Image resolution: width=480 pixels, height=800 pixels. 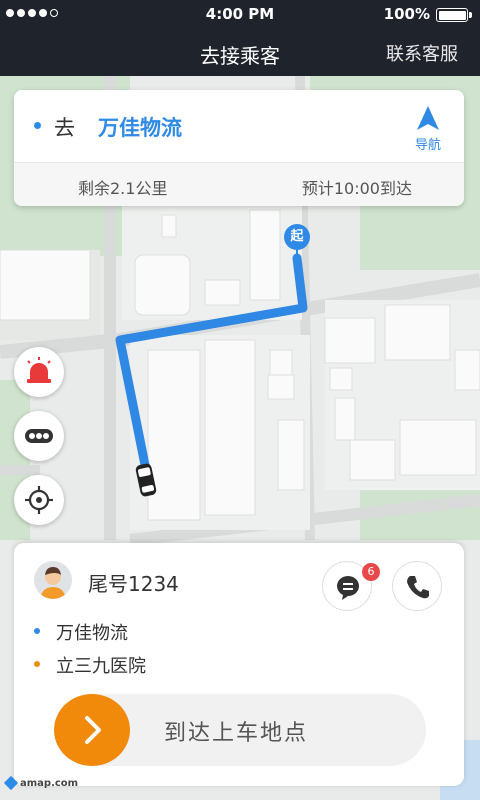 I want to click on more-dots-icon, so click(x=39, y=436).